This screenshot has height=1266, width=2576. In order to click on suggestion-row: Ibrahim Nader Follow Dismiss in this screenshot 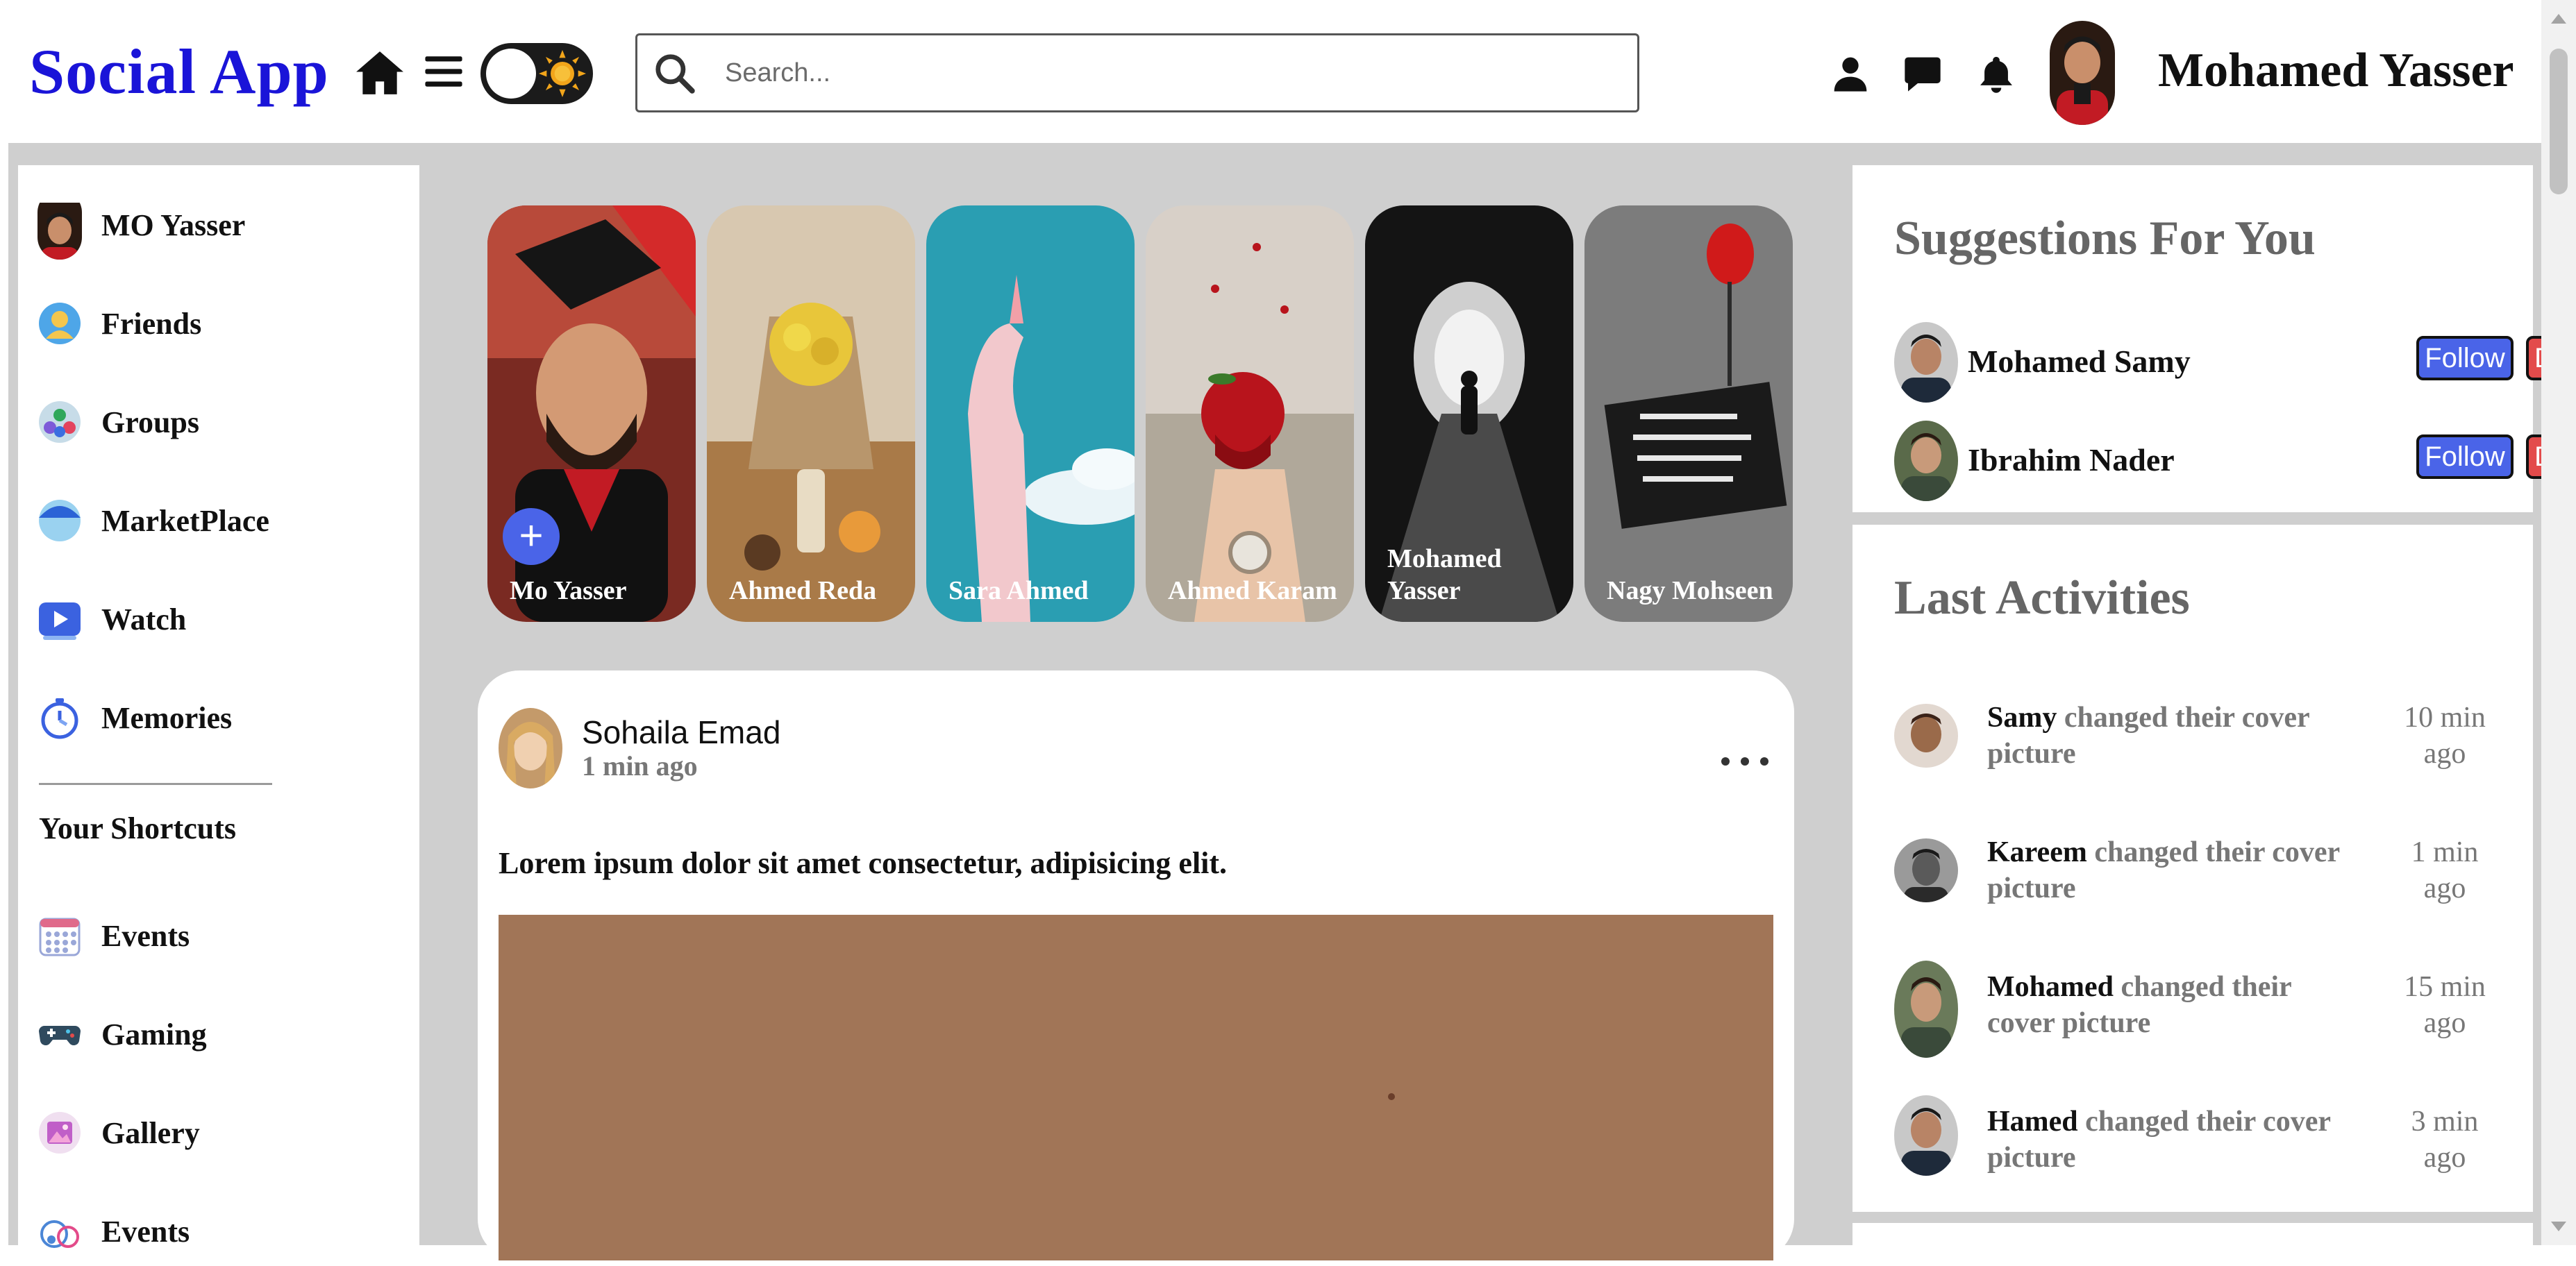, I will do `click(2235, 461)`.